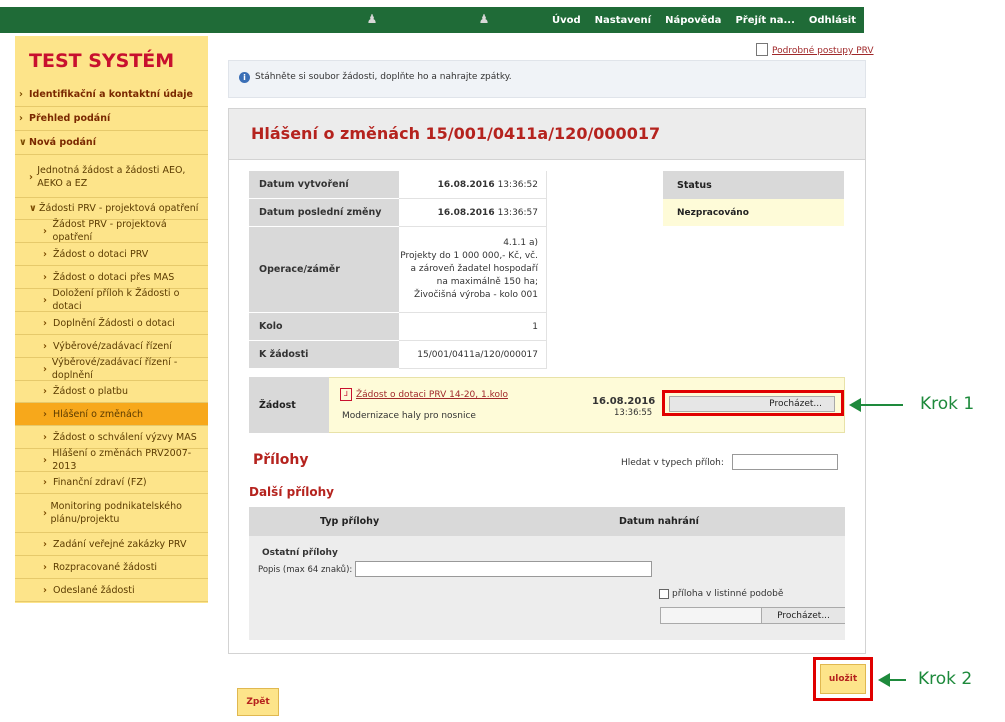  Describe the element at coordinates (111, 590) in the screenshot. I see `sidebar-item: › Odeslané žádosti` at that location.